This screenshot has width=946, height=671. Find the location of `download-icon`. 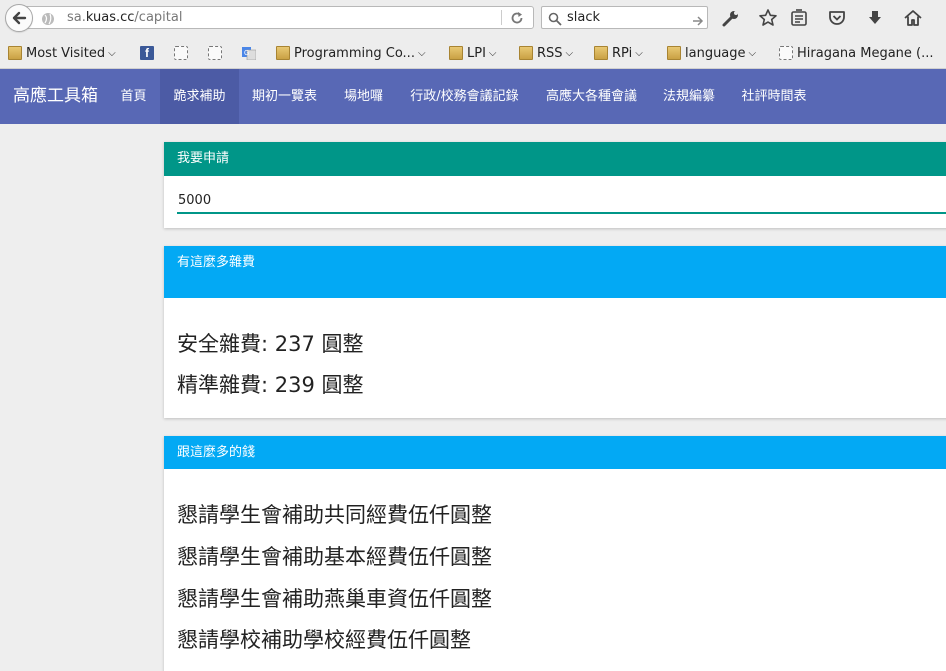

download-icon is located at coordinates (875, 18).